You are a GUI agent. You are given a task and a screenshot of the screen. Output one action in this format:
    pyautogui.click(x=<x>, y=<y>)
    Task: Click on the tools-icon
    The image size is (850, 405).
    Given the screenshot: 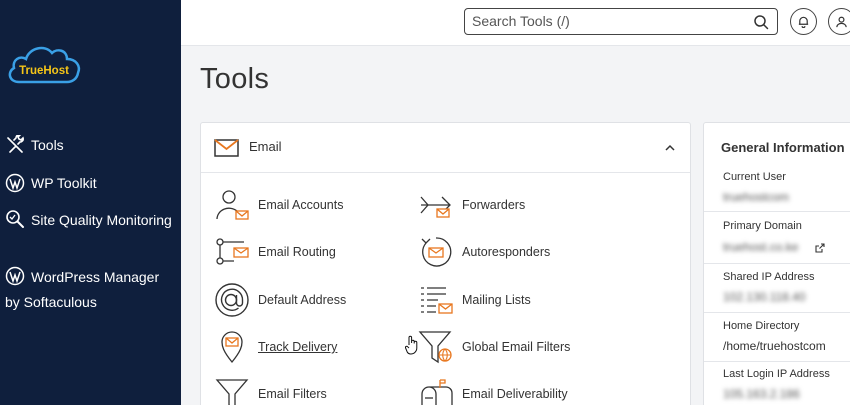 What is the action you would take?
    pyautogui.click(x=15, y=144)
    